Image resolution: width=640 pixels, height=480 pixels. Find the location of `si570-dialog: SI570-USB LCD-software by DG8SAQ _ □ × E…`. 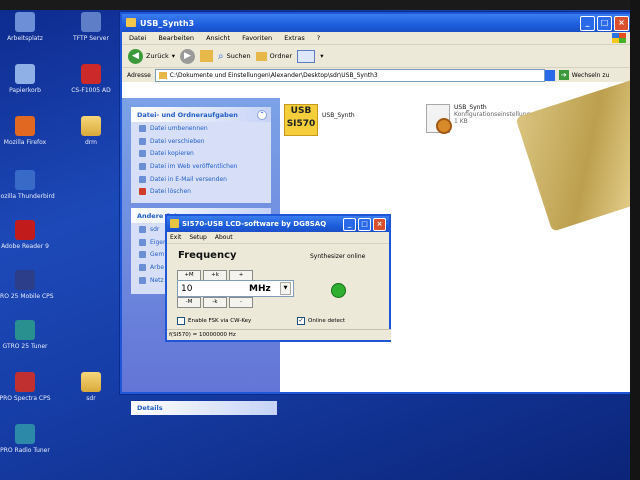

si570-dialog: SI570-USB LCD-software by DG8SAQ _ □ × E… is located at coordinates (278, 278).